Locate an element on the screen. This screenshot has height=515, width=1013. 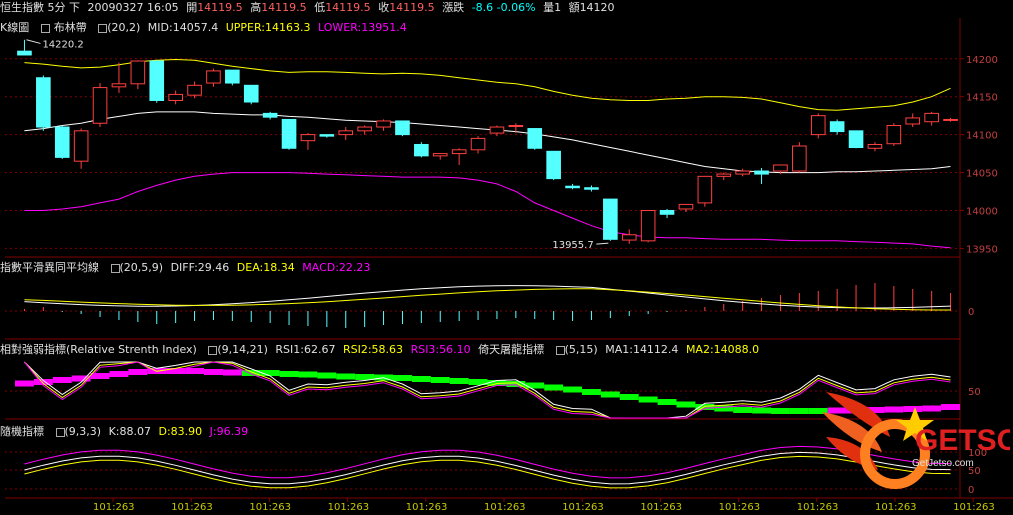
price-tick-label: 14100 is located at coordinates (982, 136).